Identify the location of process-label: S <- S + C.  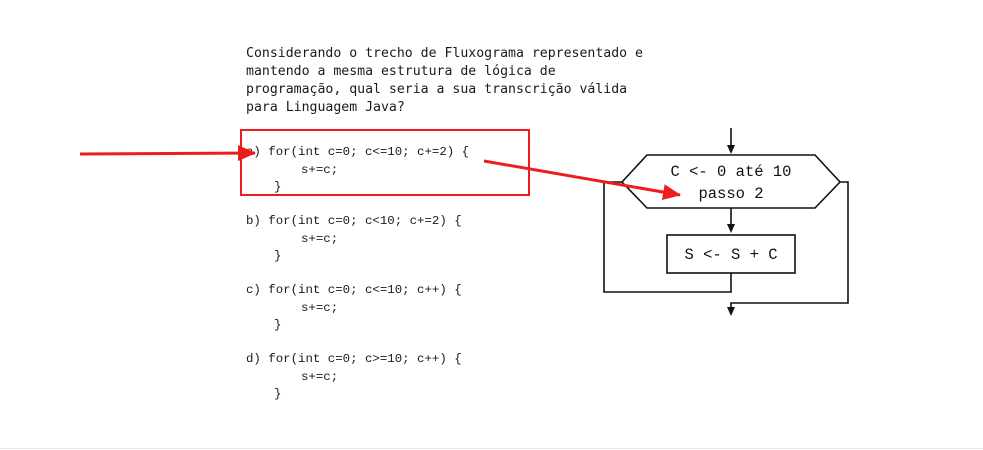
(730, 255).